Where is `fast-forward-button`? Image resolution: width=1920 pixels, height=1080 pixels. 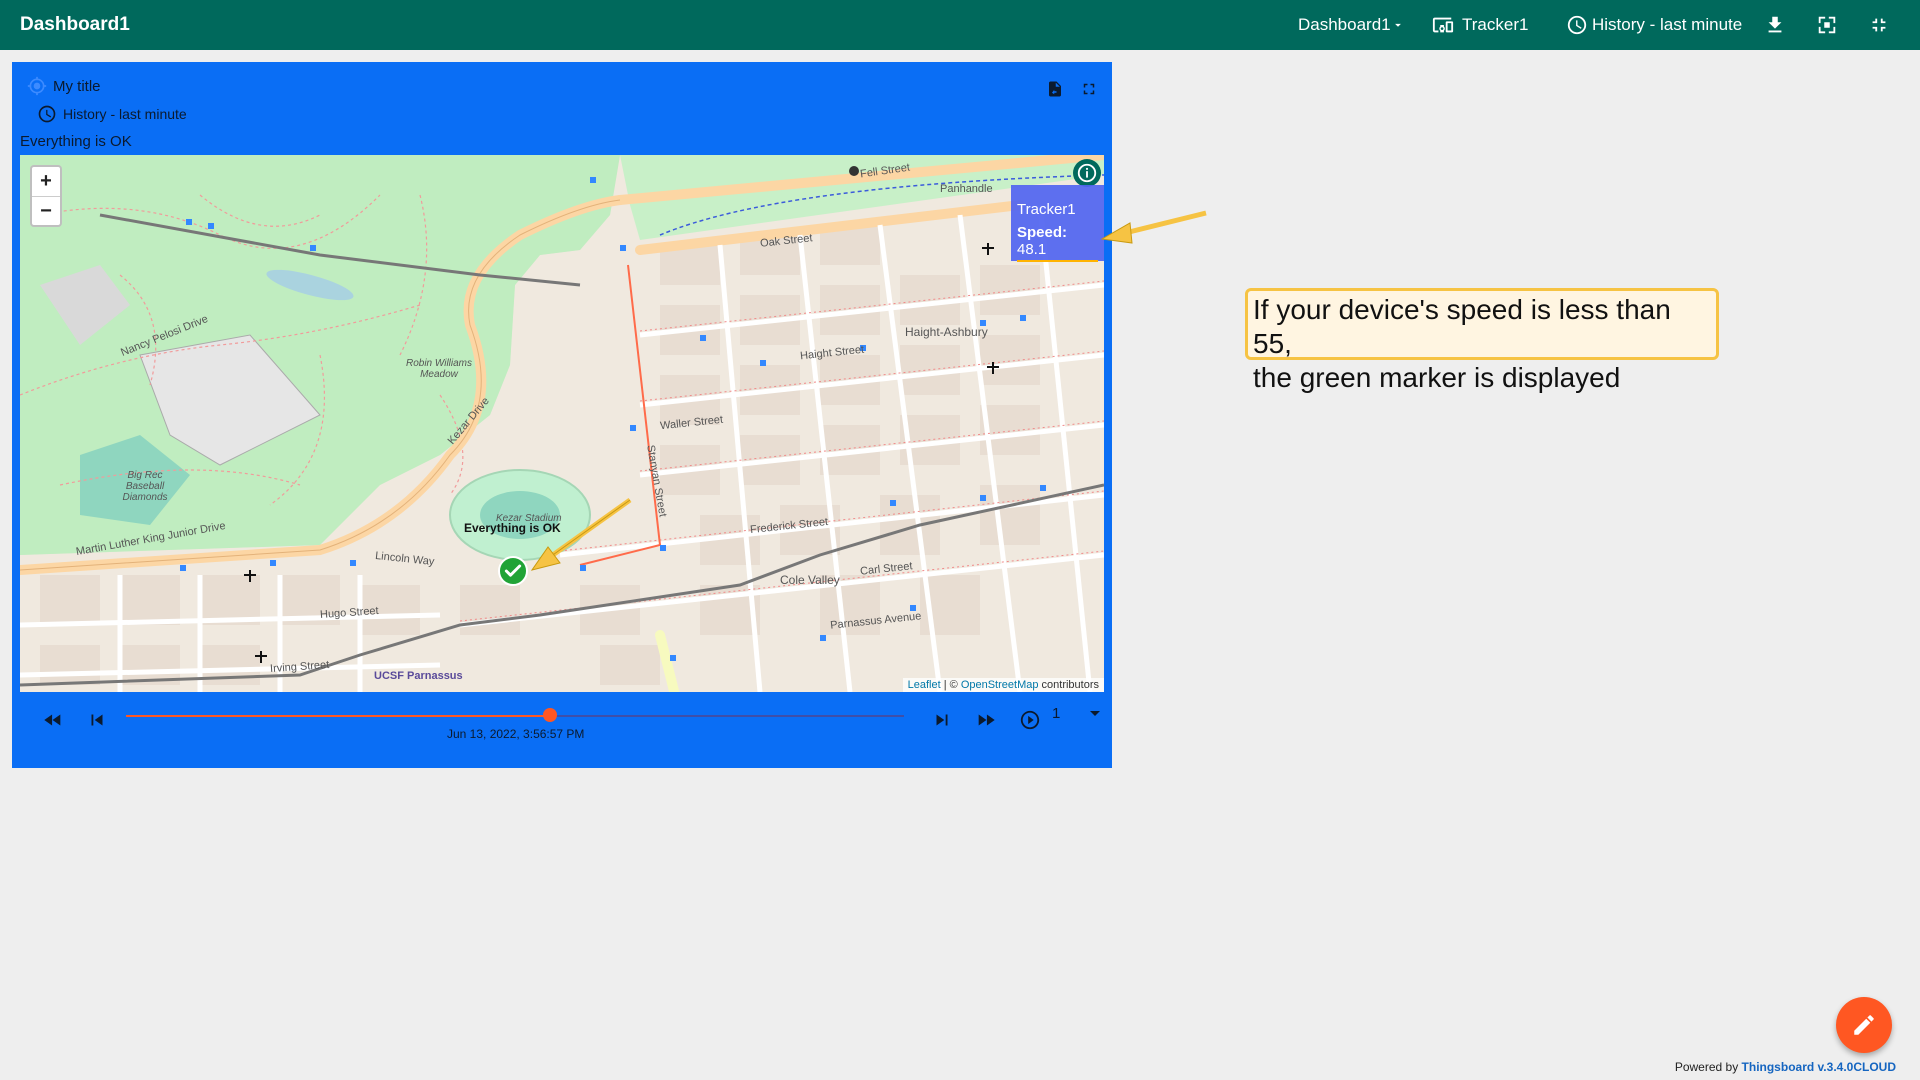
fast-forward-button is located at coordinates (986, 722).